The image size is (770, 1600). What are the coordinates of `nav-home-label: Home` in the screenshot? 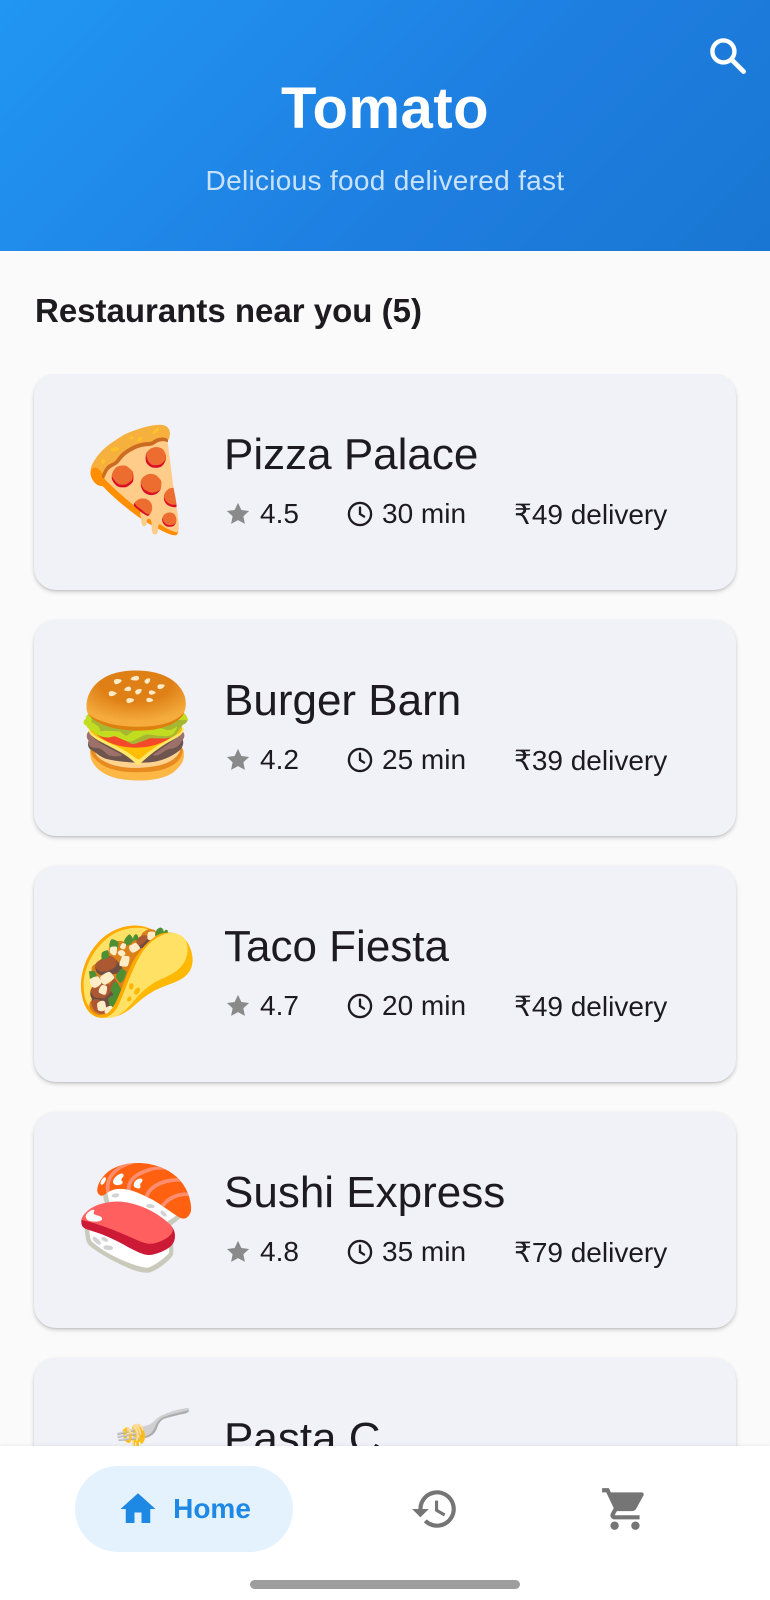 It's located at (212, 1508).